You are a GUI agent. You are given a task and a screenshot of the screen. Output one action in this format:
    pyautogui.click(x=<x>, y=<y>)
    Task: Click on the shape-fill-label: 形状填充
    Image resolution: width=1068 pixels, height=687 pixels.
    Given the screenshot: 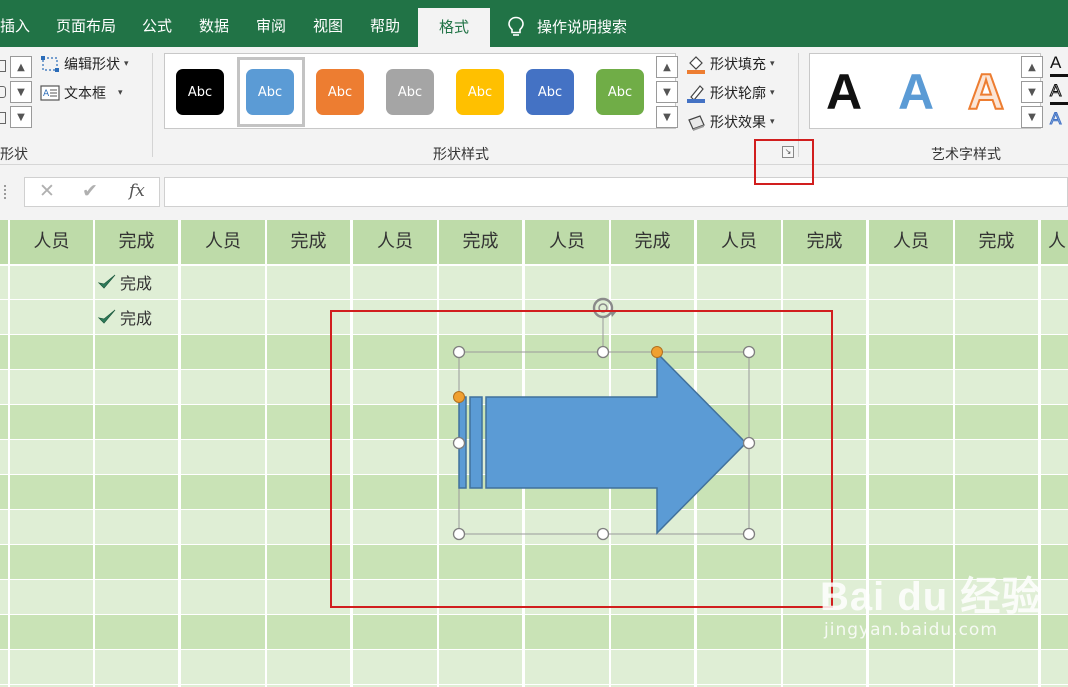 What is the action you would take?
    pyautogui.click(x=738, y=65)
    